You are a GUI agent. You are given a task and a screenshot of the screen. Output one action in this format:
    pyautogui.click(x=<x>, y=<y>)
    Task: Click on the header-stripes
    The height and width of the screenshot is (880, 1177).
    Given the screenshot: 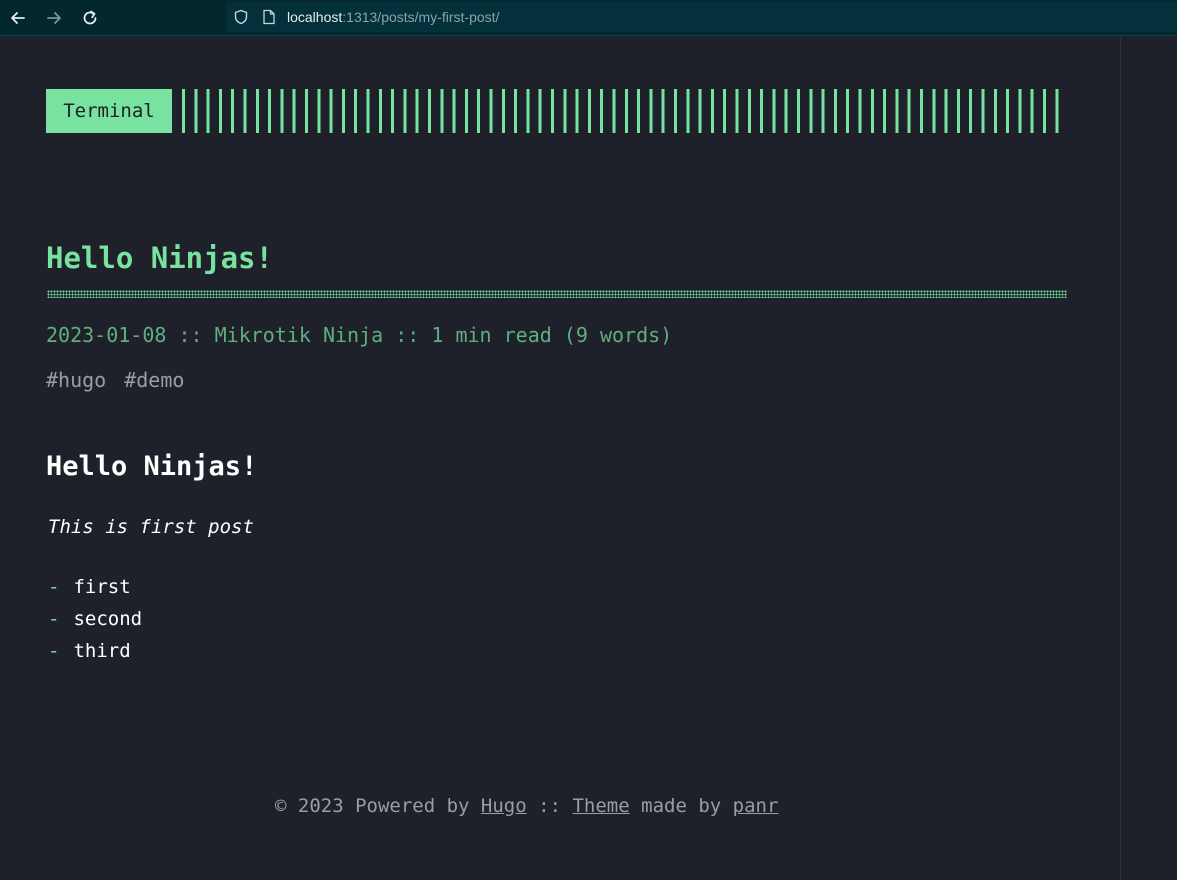 What is the action you would take?
    pyautogui.click(x=622, y=111)
    